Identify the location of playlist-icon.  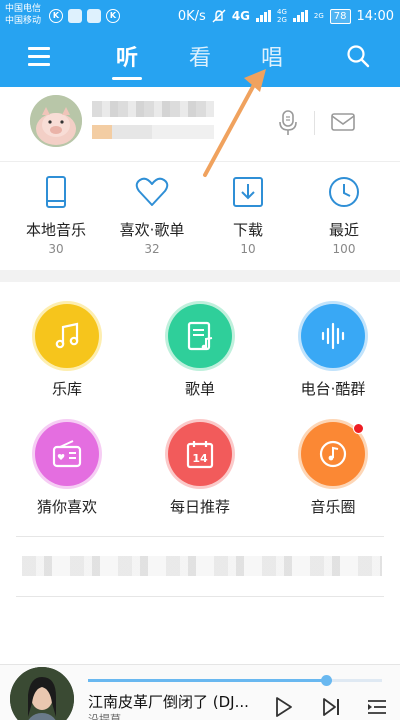
(200, 336).